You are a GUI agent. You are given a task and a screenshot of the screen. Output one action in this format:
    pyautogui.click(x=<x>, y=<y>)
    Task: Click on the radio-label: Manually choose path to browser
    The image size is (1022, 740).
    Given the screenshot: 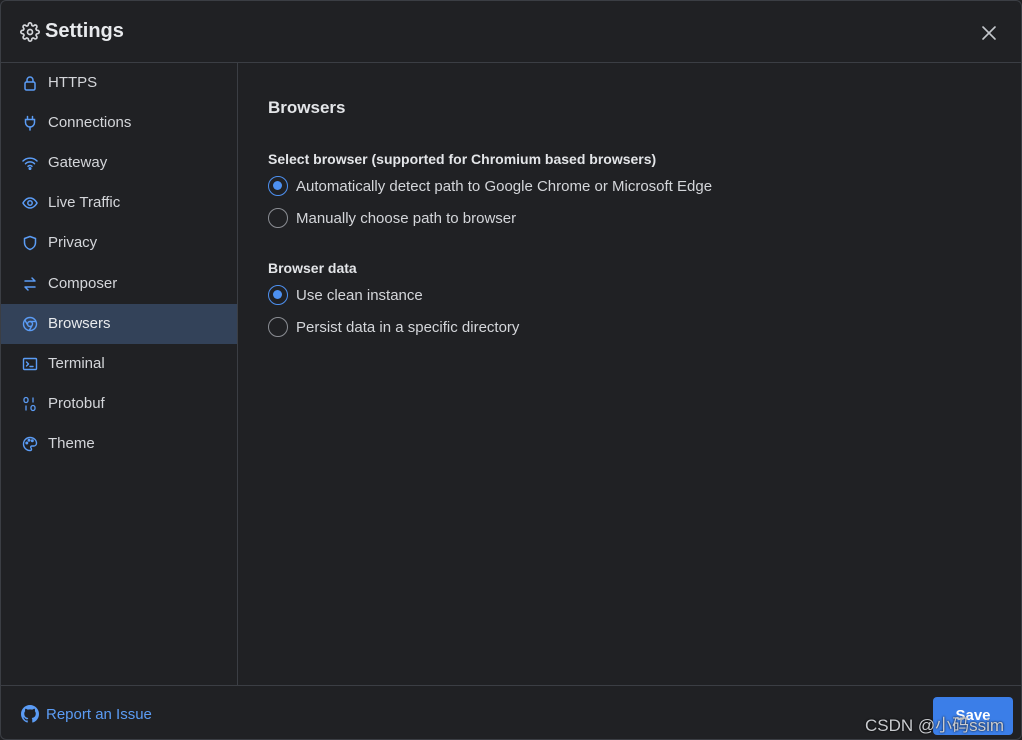 What is the action you would take?
    pyautogui.click(x=406, y=218)
    